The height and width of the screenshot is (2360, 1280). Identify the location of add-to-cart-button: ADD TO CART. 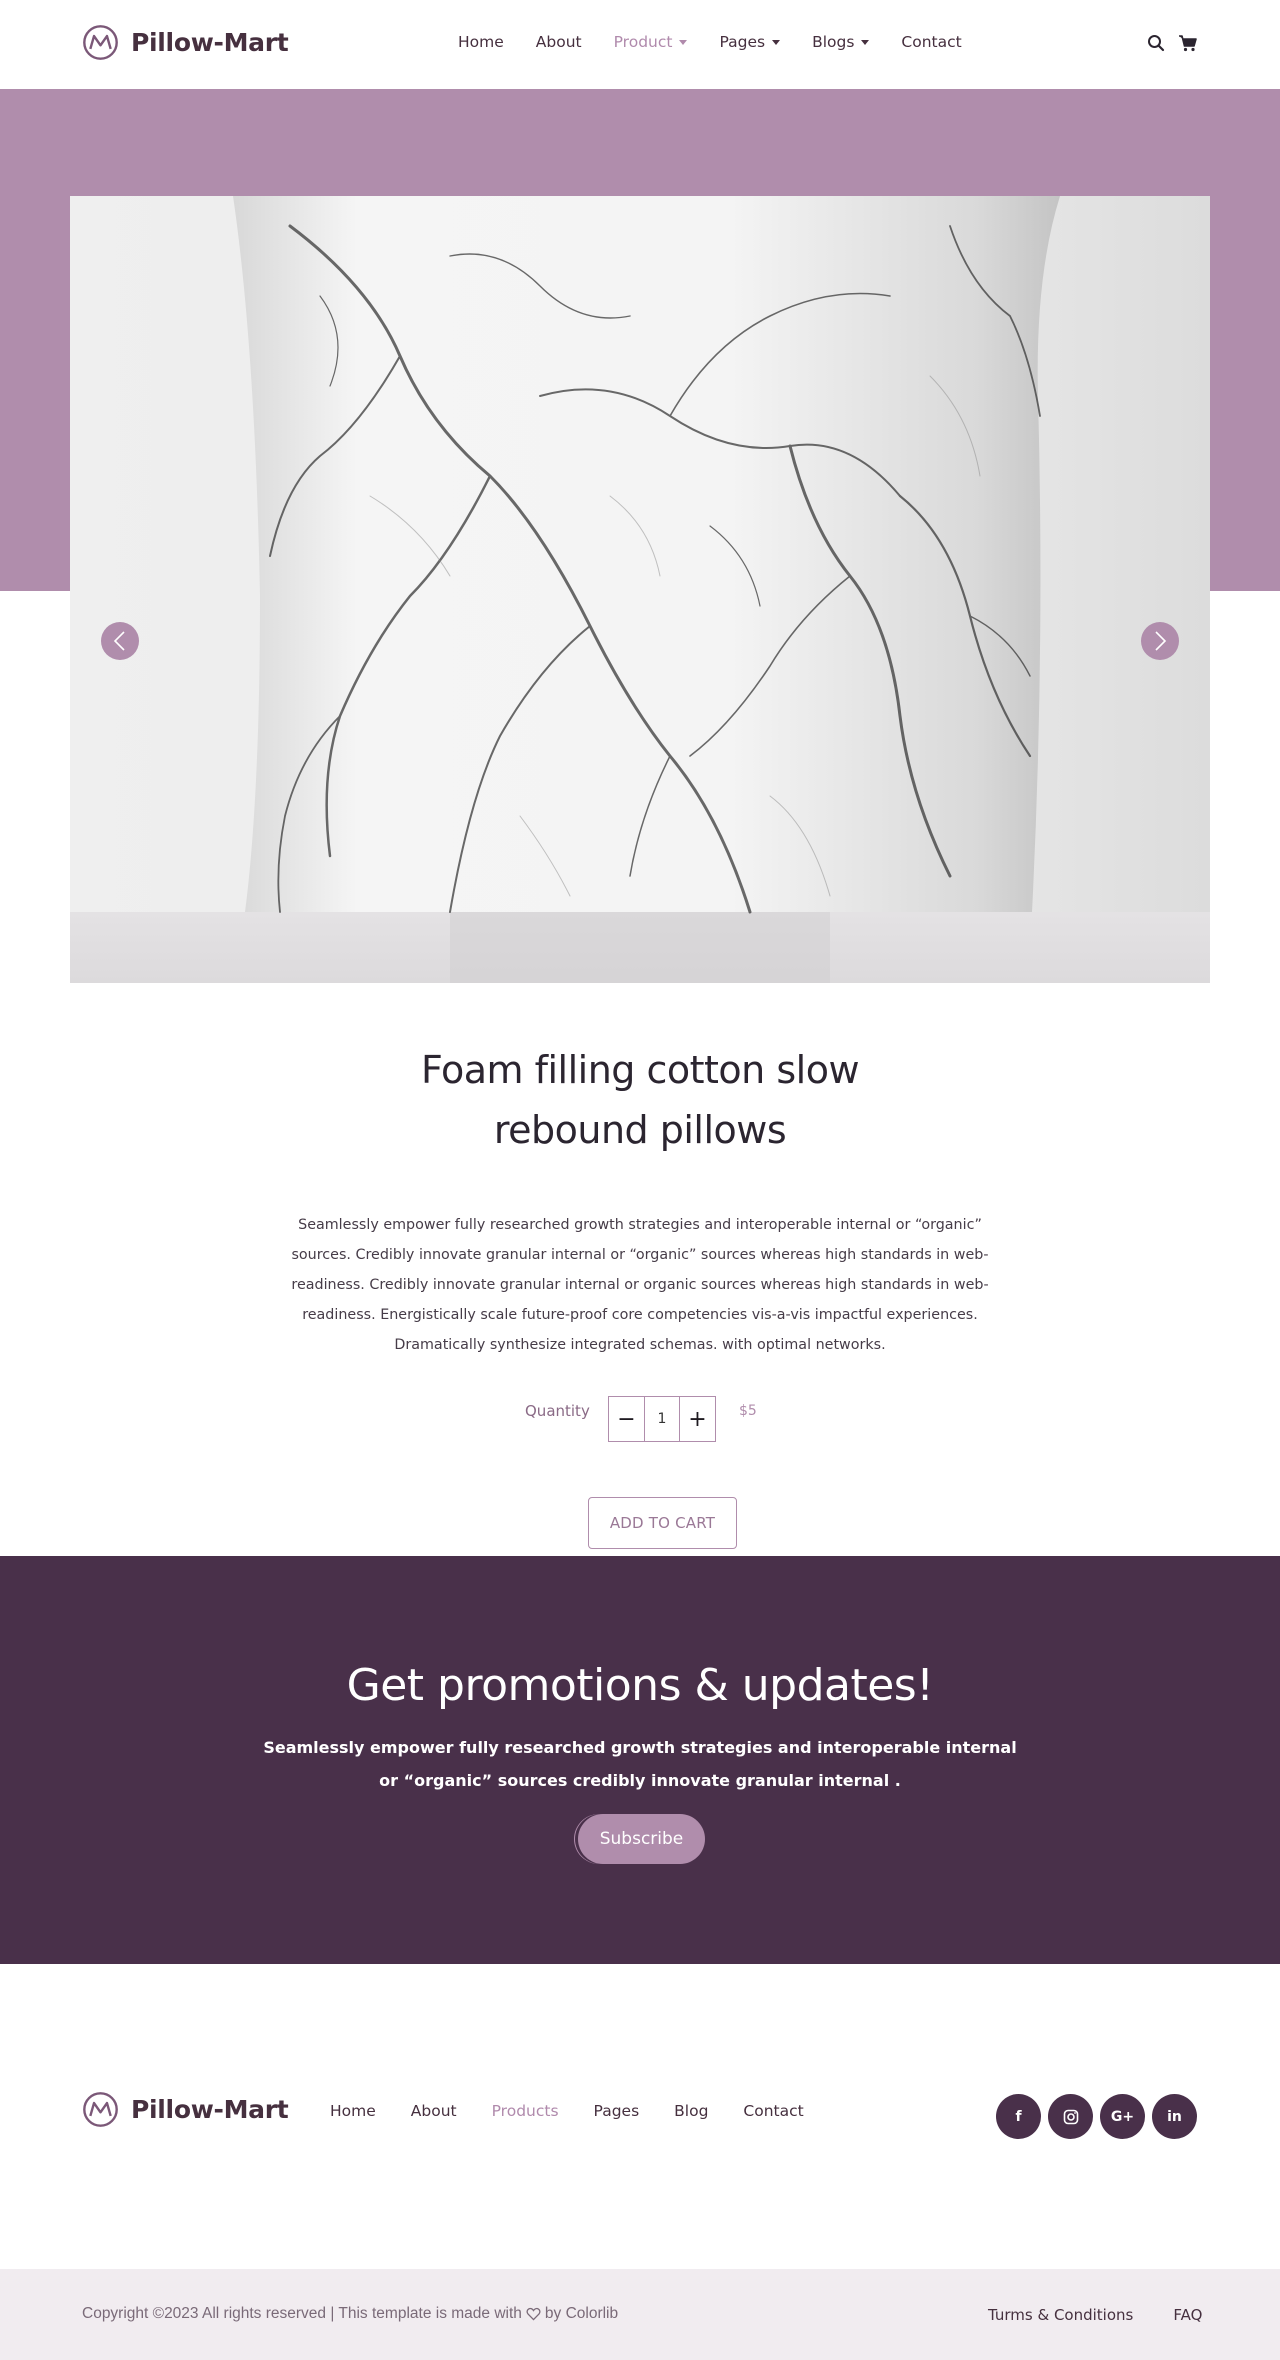
(662, 1523).